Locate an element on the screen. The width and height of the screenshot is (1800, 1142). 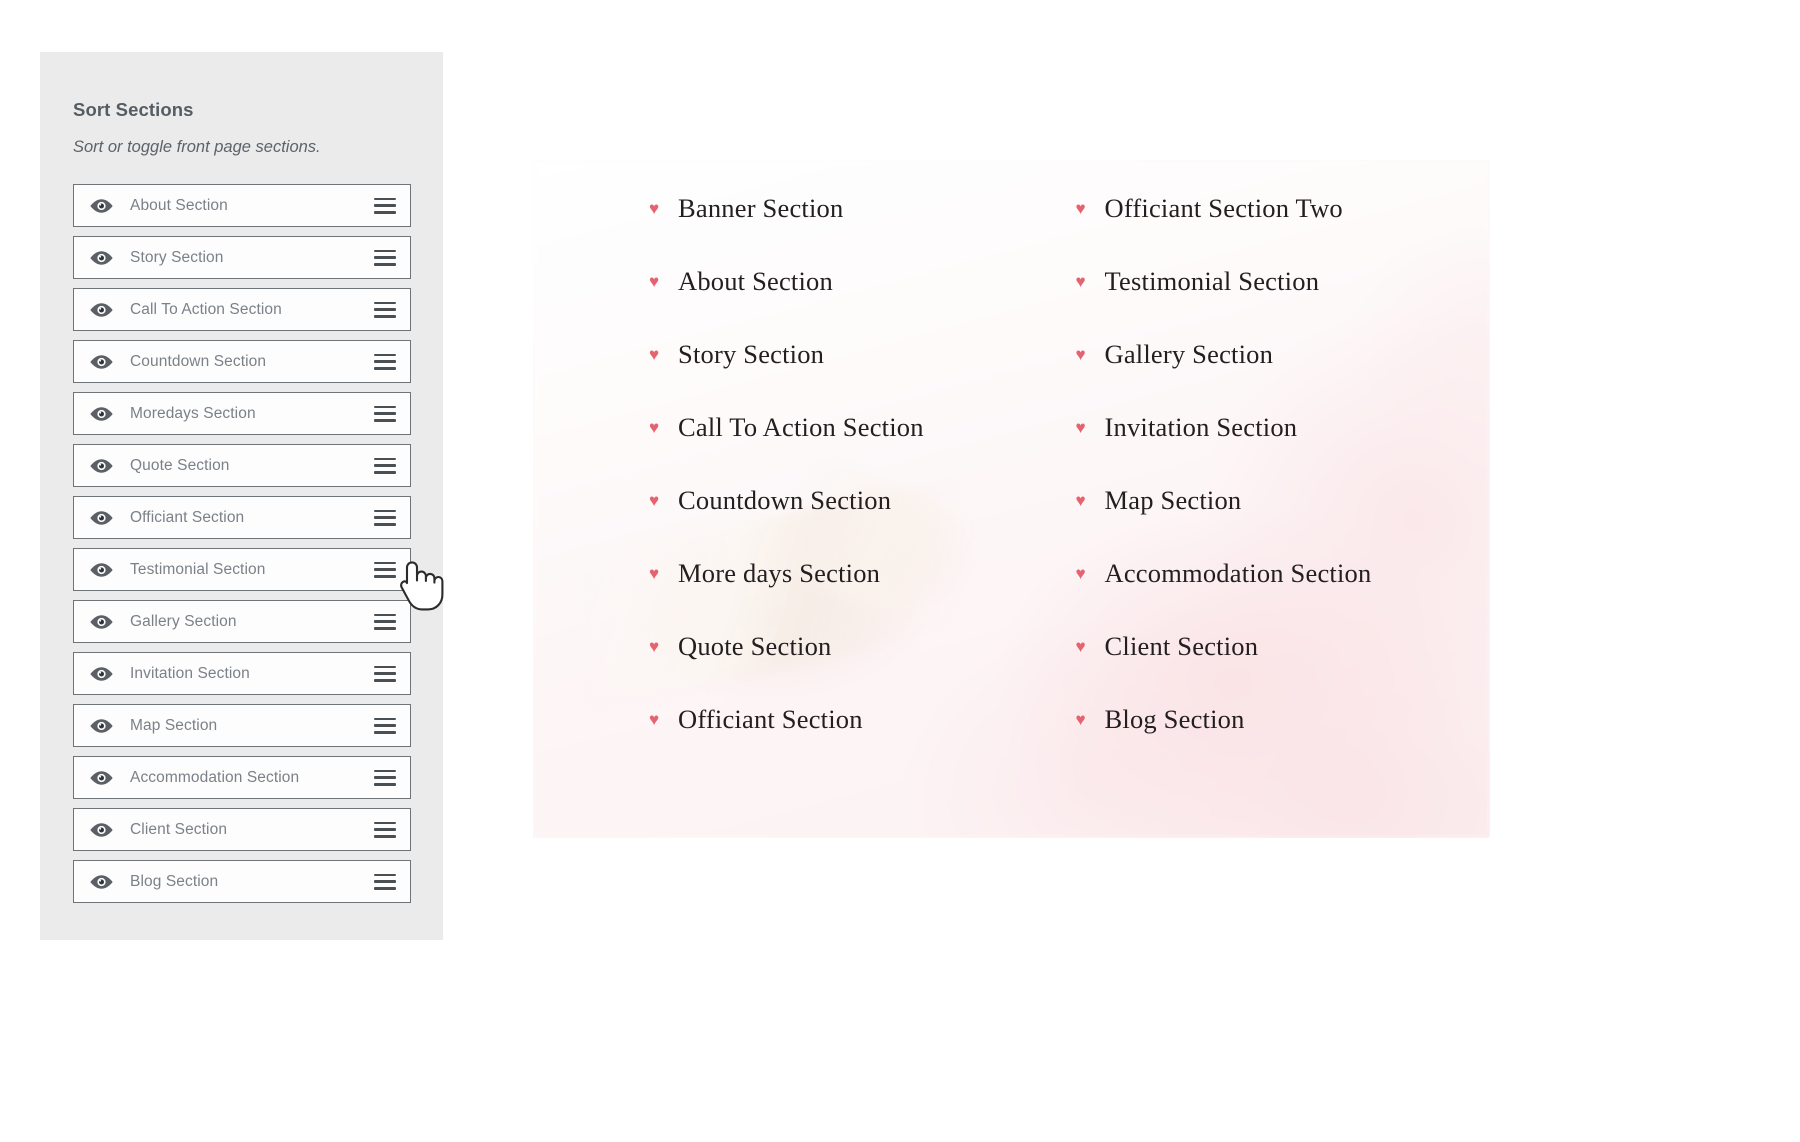
preview-section-label: Story Section is located at coordinates (751, 354).